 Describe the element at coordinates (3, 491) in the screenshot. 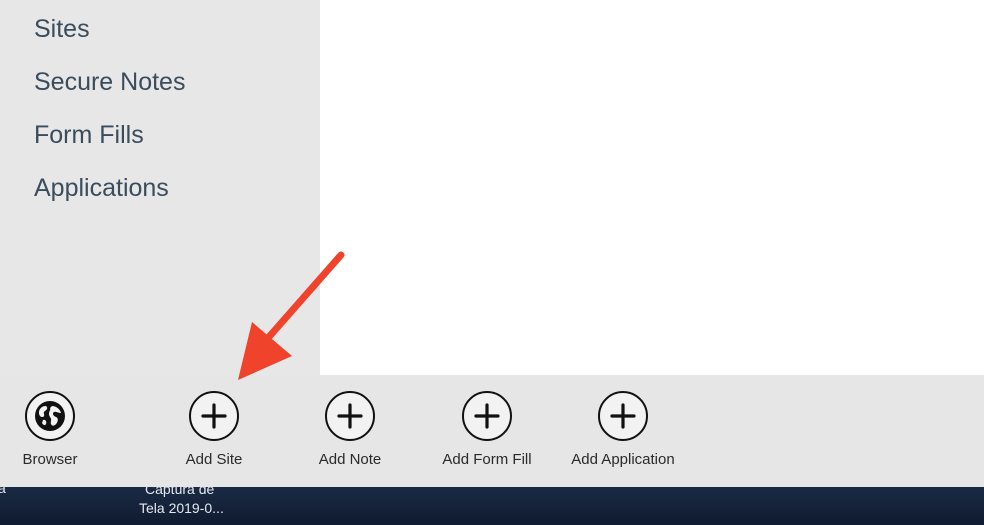

I see `taskbar-edge-text: a` at that location.